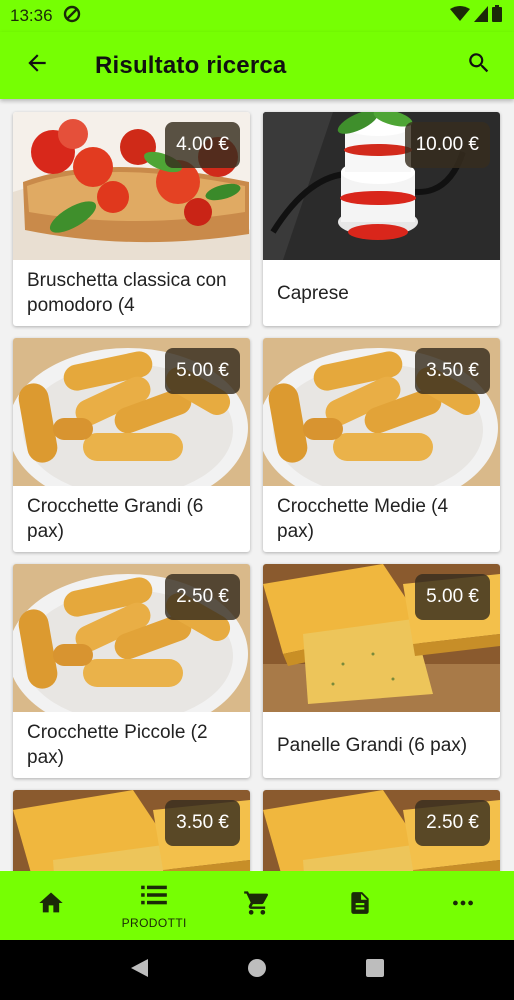  What do you see at coordinates (381, 219) in the screenshot?
I see `product-card: 10.00 € Caprese` at bounding box center [381, 219].